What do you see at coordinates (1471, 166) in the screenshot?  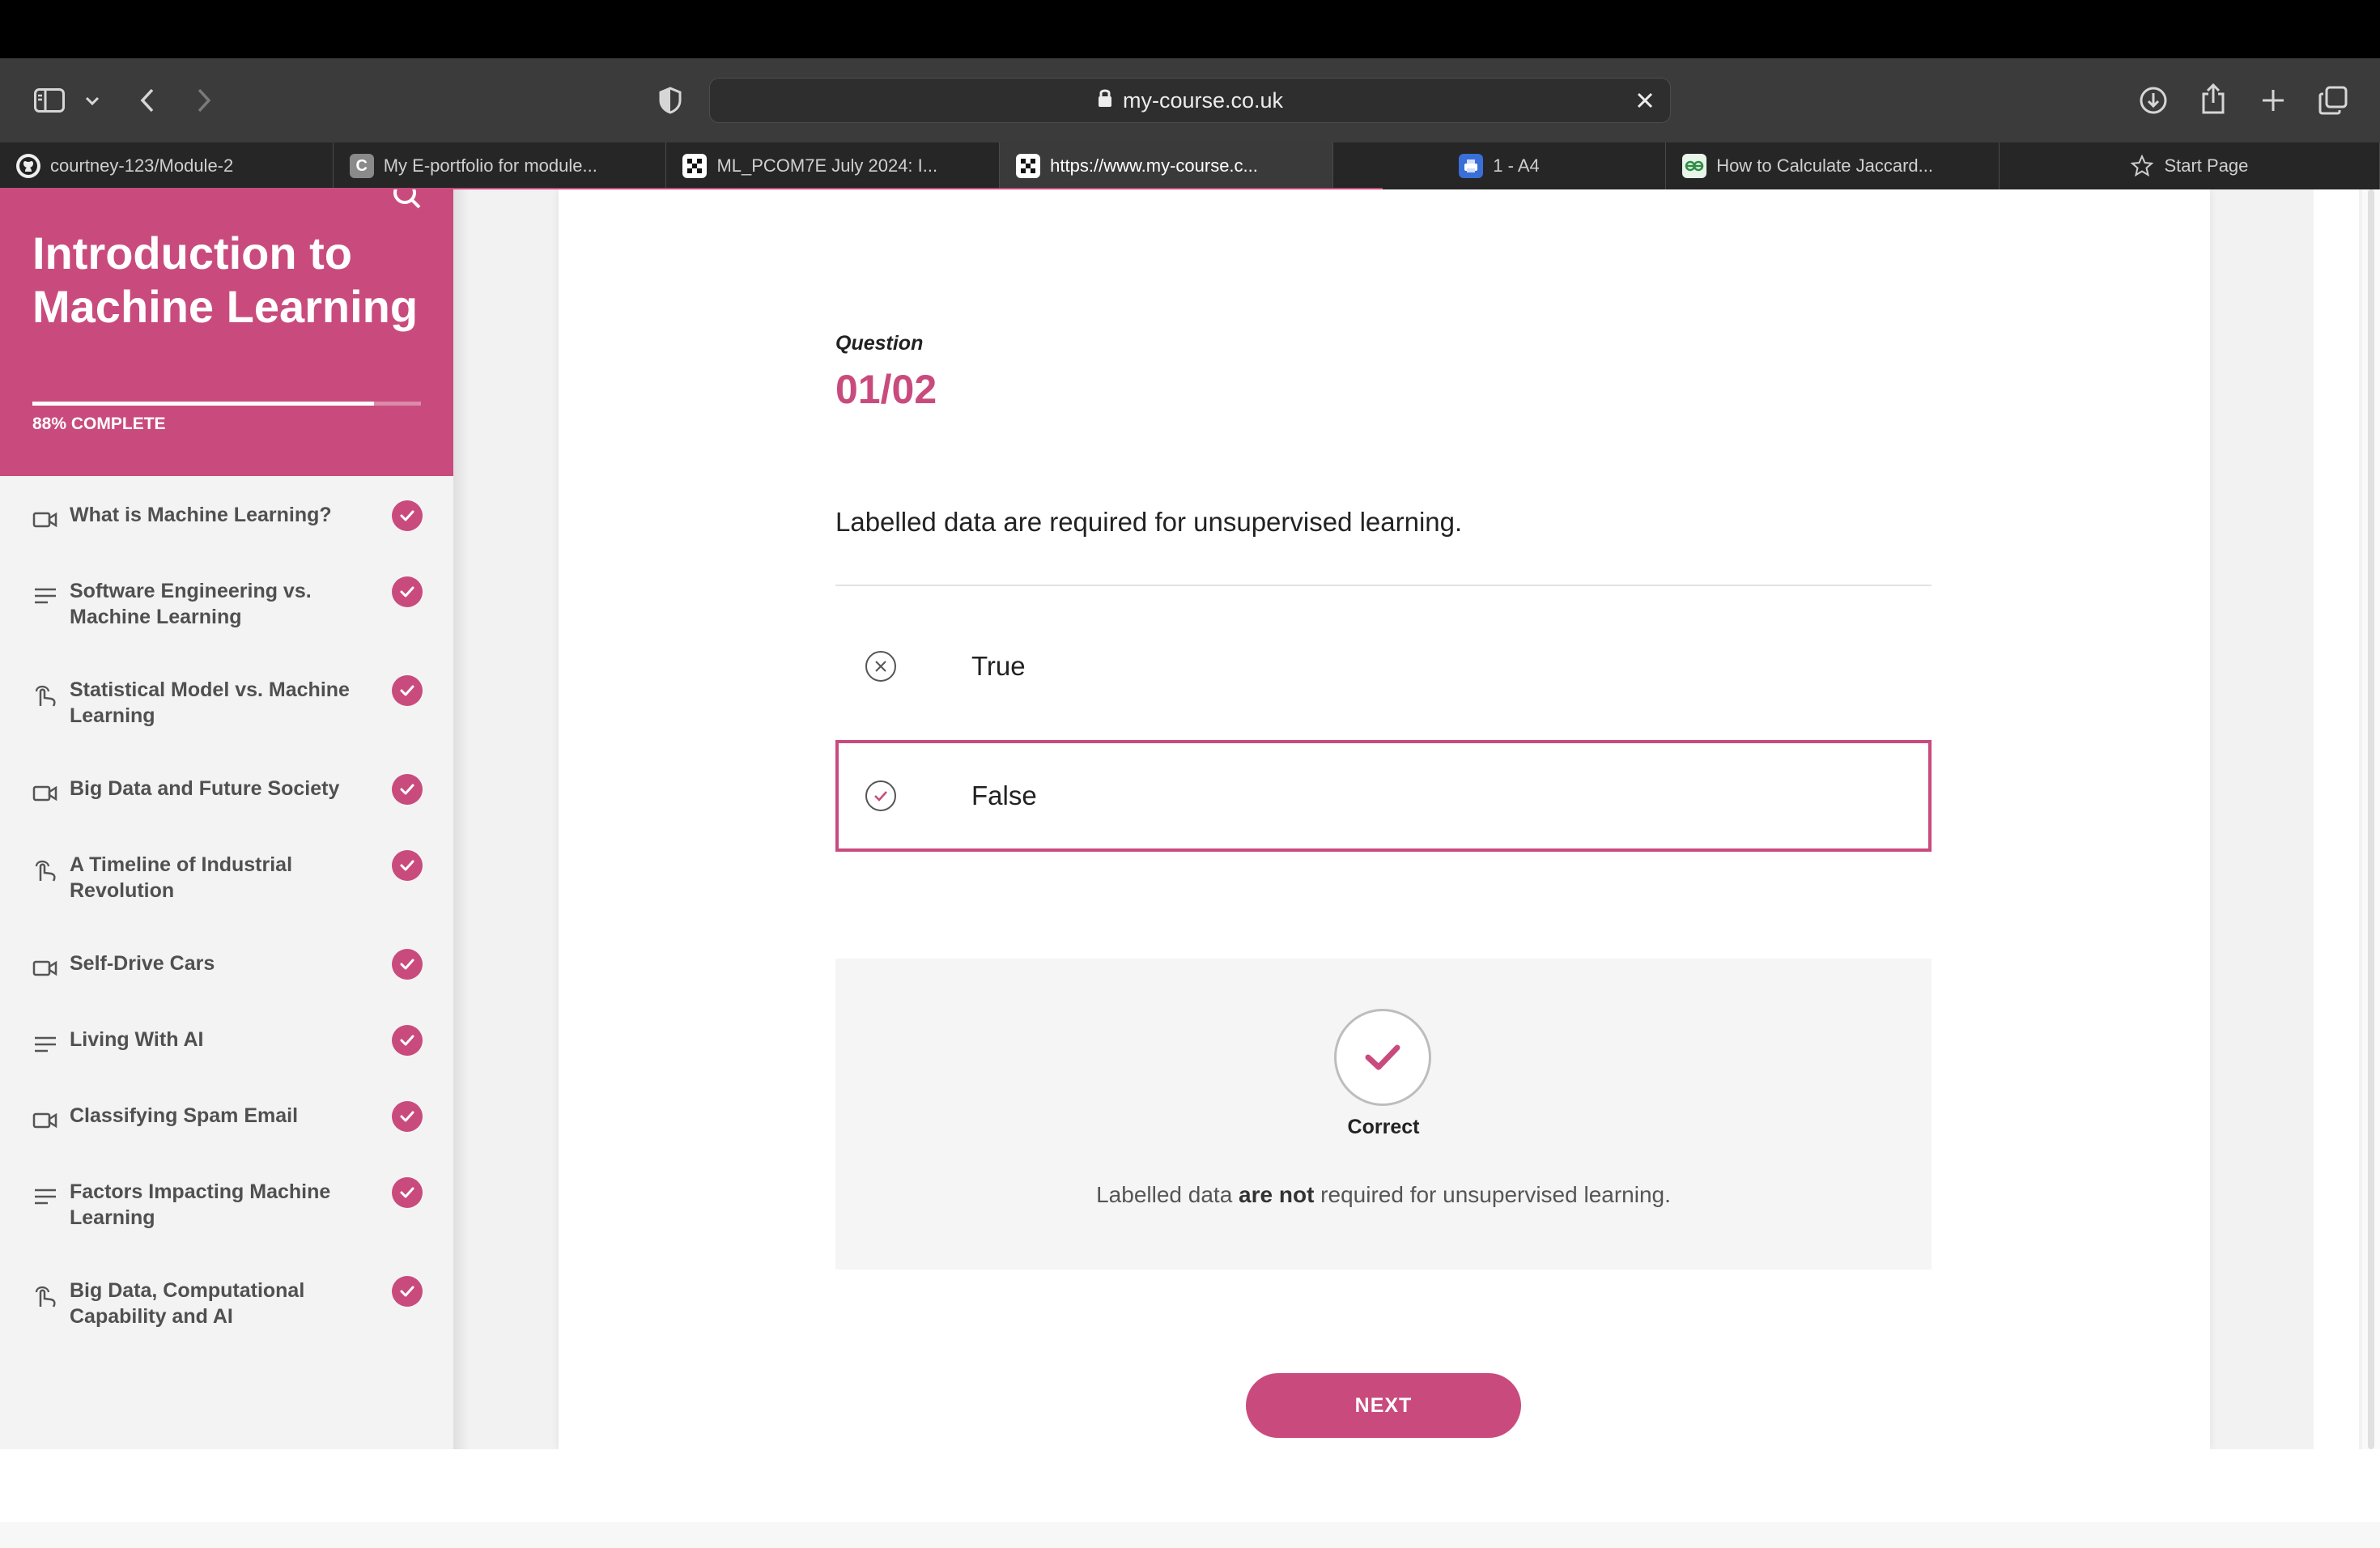 I see `printer-icon` at bounding box center [1471, 166].